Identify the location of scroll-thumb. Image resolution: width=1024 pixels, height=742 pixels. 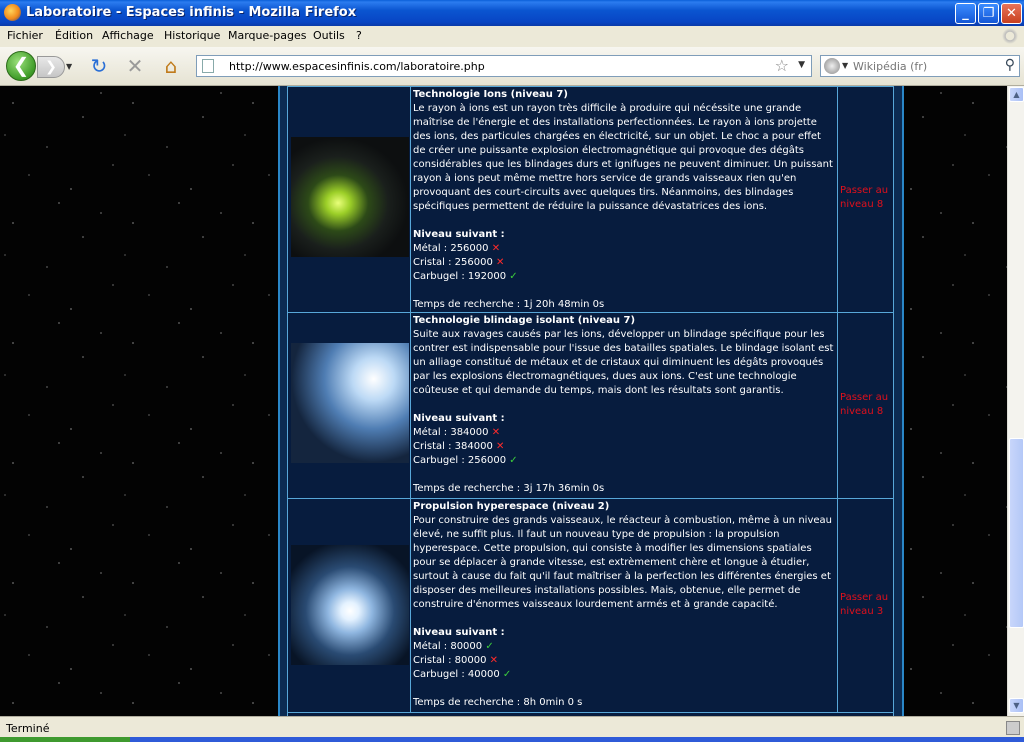
(1016, 533).